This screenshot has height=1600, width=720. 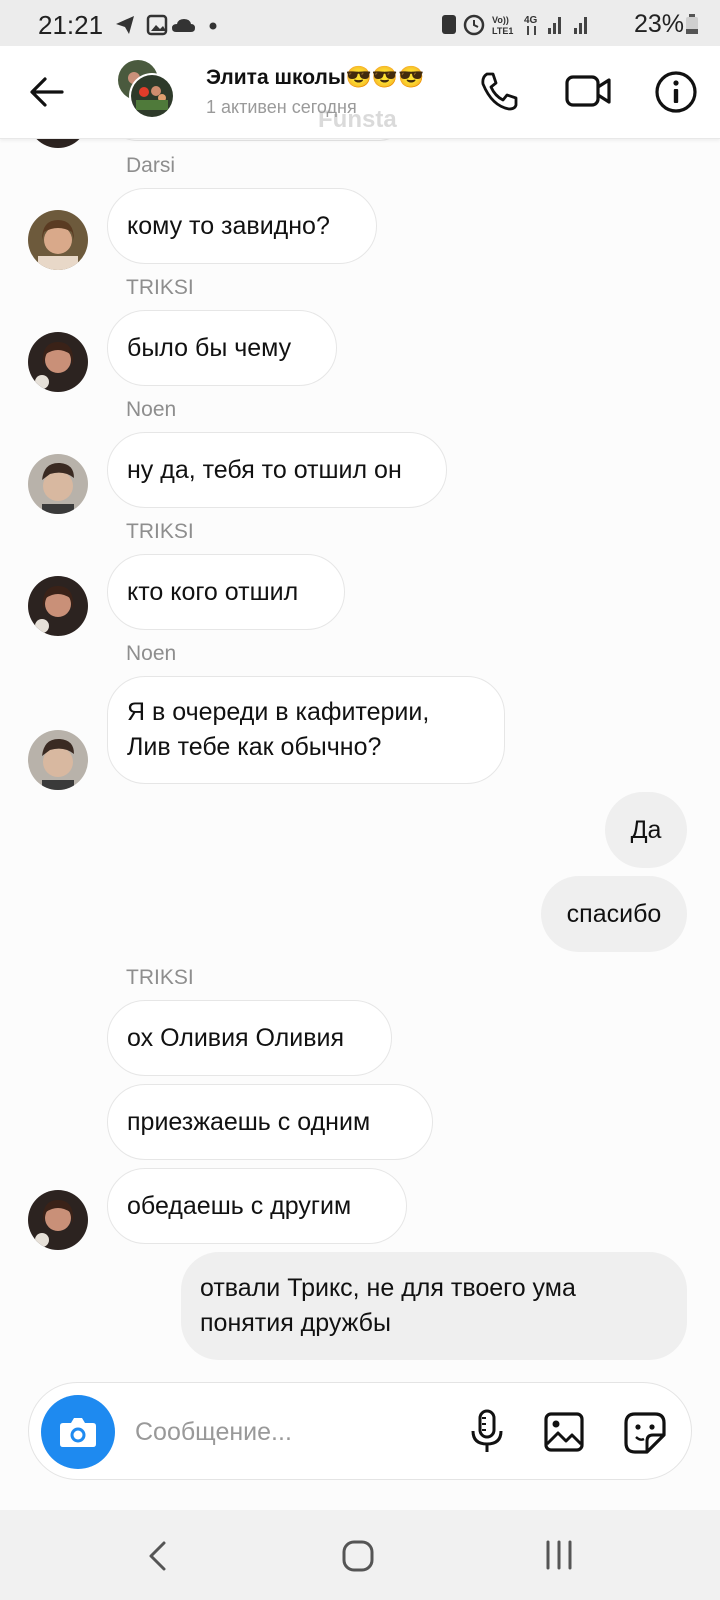 I want to click on message-bubble: было бы чему, so click(x=222, y=348).